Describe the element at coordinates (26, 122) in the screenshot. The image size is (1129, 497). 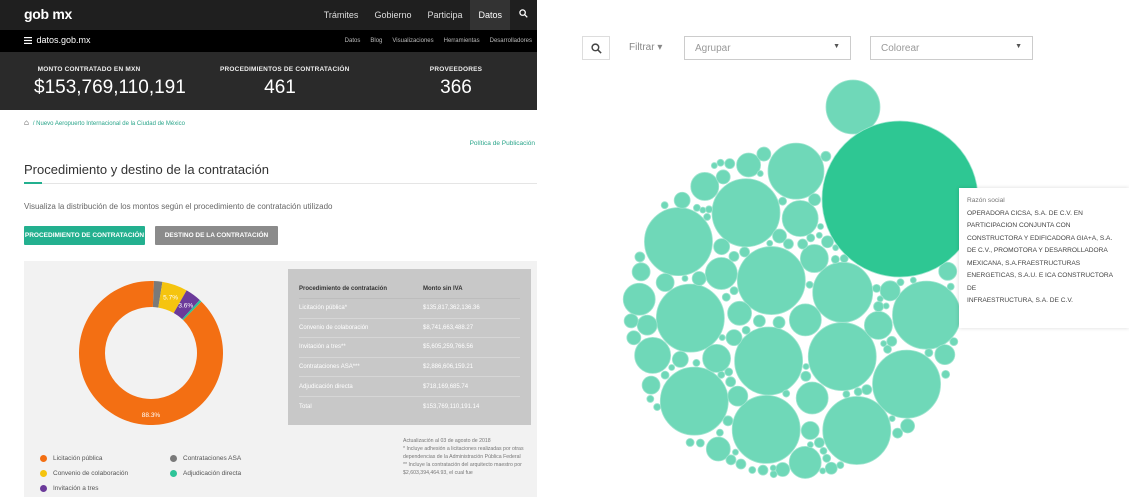
I see `home-icon: ⌂` at that location.